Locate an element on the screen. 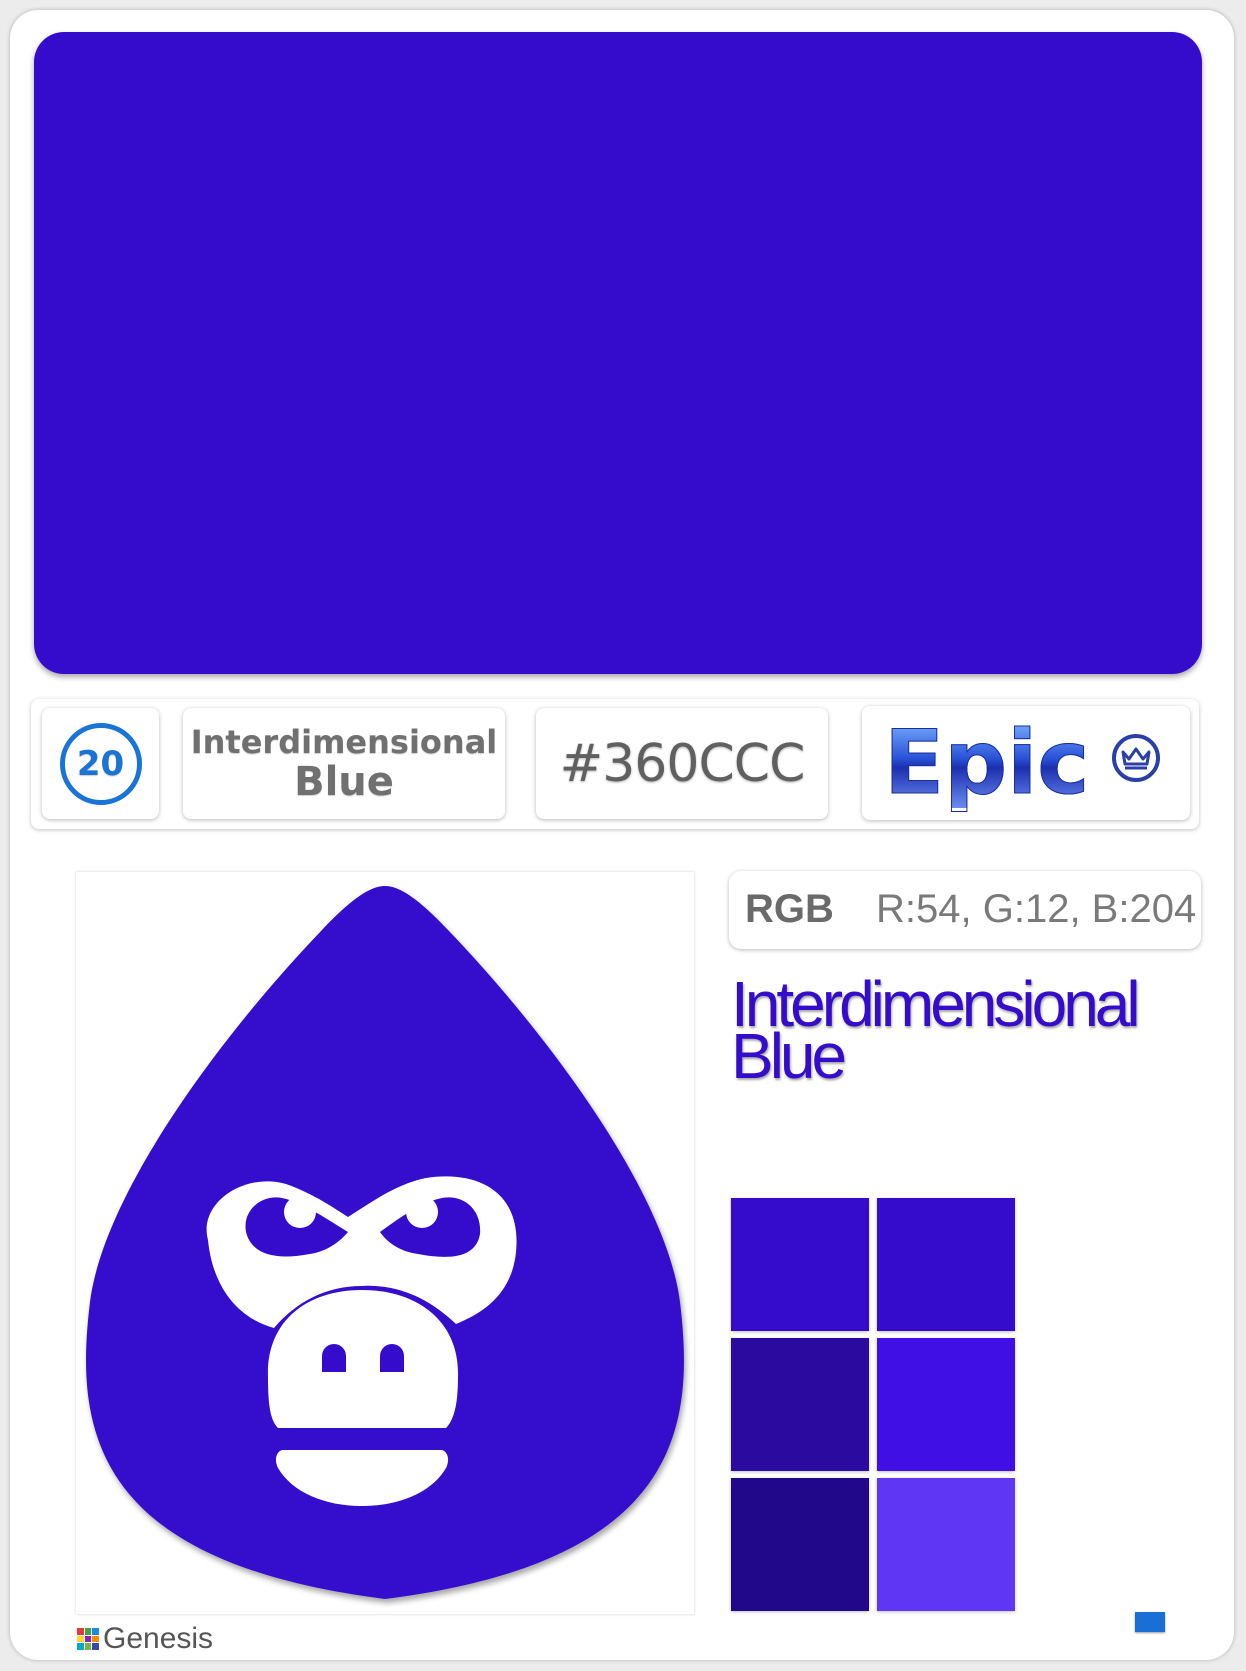 The image size is (1246, 1671). brand-name: Genesis is located at coordinates (158, 1638).